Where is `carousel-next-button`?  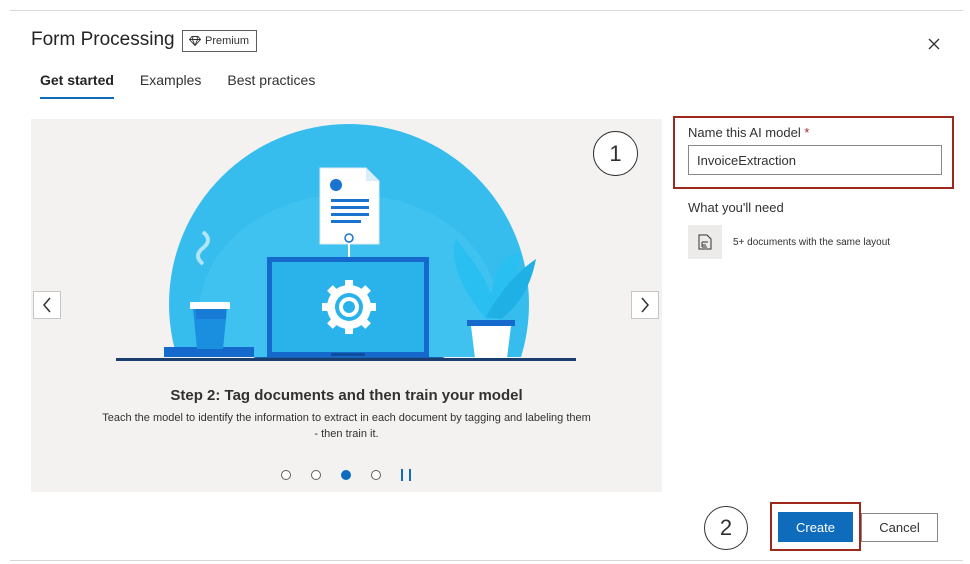 carousel-next-button is located at coordinates (645, 305).